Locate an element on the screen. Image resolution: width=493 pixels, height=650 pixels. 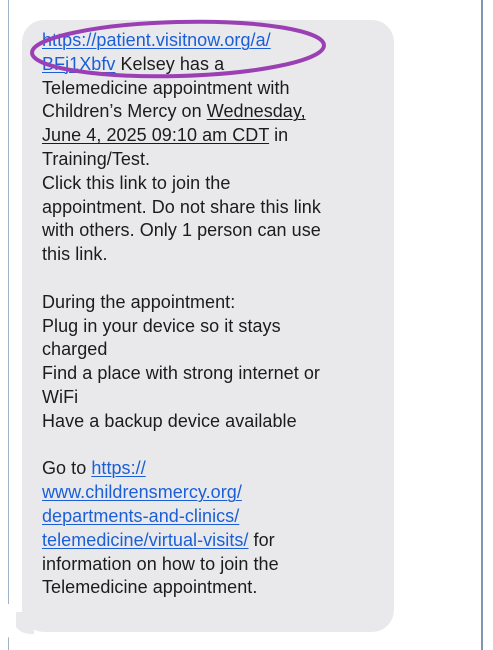
appointment-date-link-cont: June 4, 2025 09:10 am CDT is located at coordinates (155, 135).